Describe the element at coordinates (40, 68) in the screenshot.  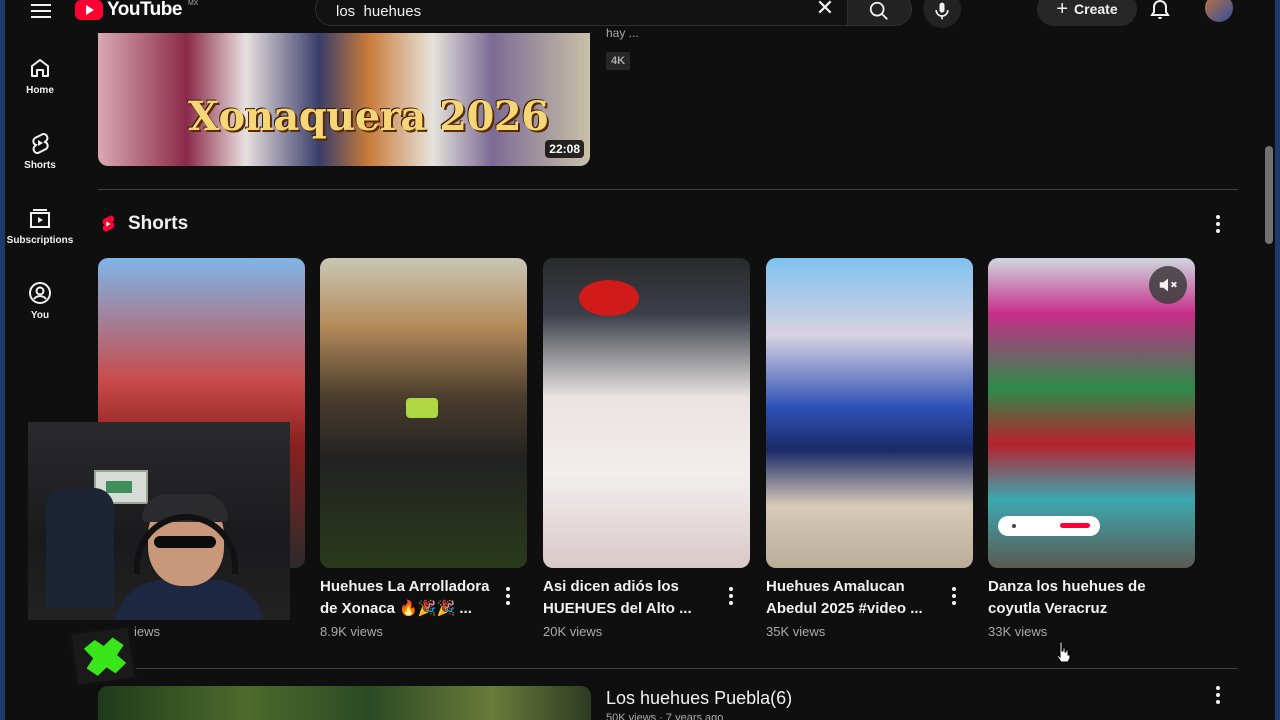
I see `home-icon` at that location.